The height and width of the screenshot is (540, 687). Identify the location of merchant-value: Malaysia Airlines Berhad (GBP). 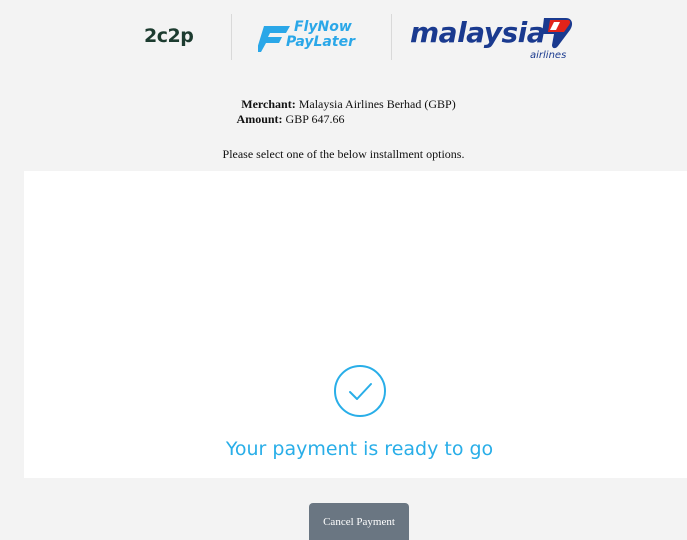
(377, 104).